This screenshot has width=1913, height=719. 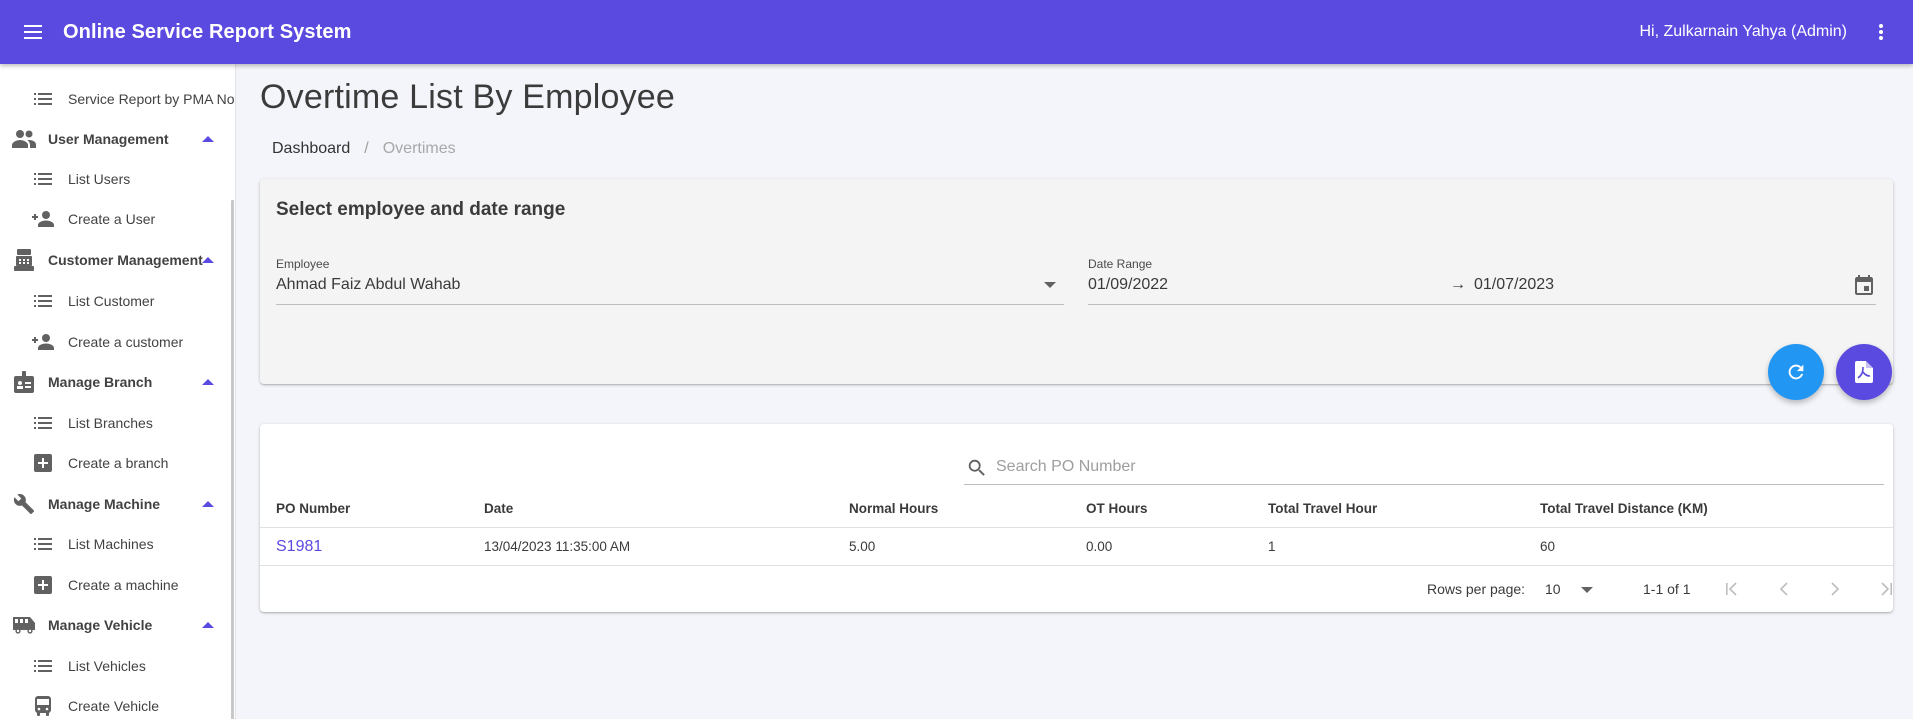 I want to click on date-range-end: 01/07/2023, so click(x=1514, y=285).